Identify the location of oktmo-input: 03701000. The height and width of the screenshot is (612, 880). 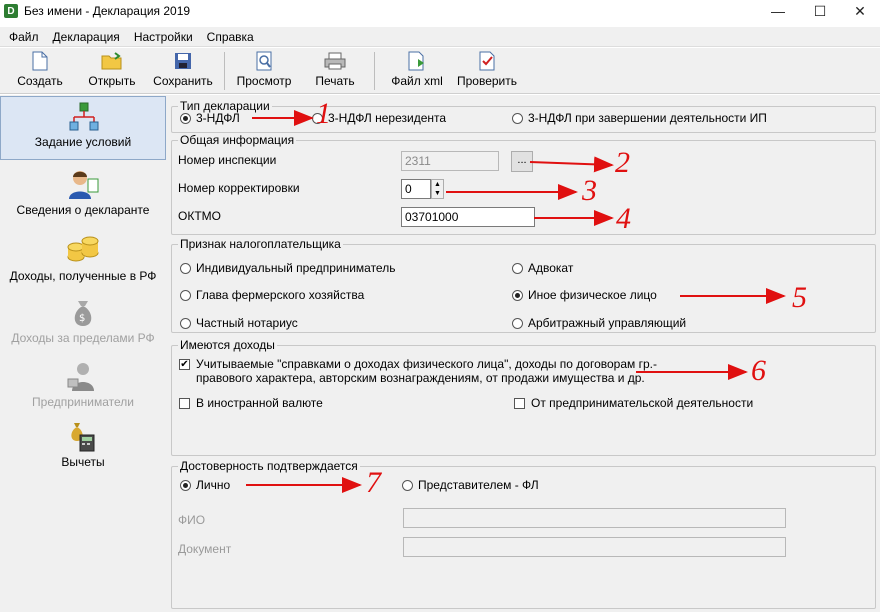
(468, 217).